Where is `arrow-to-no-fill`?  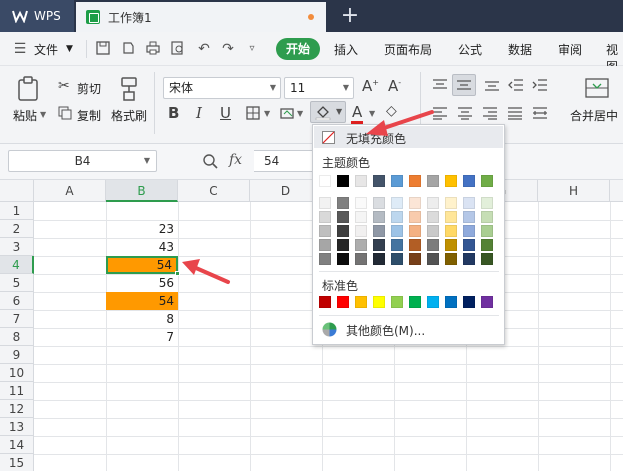 arrow-to-no-fill is located at coordinates (400, 123).